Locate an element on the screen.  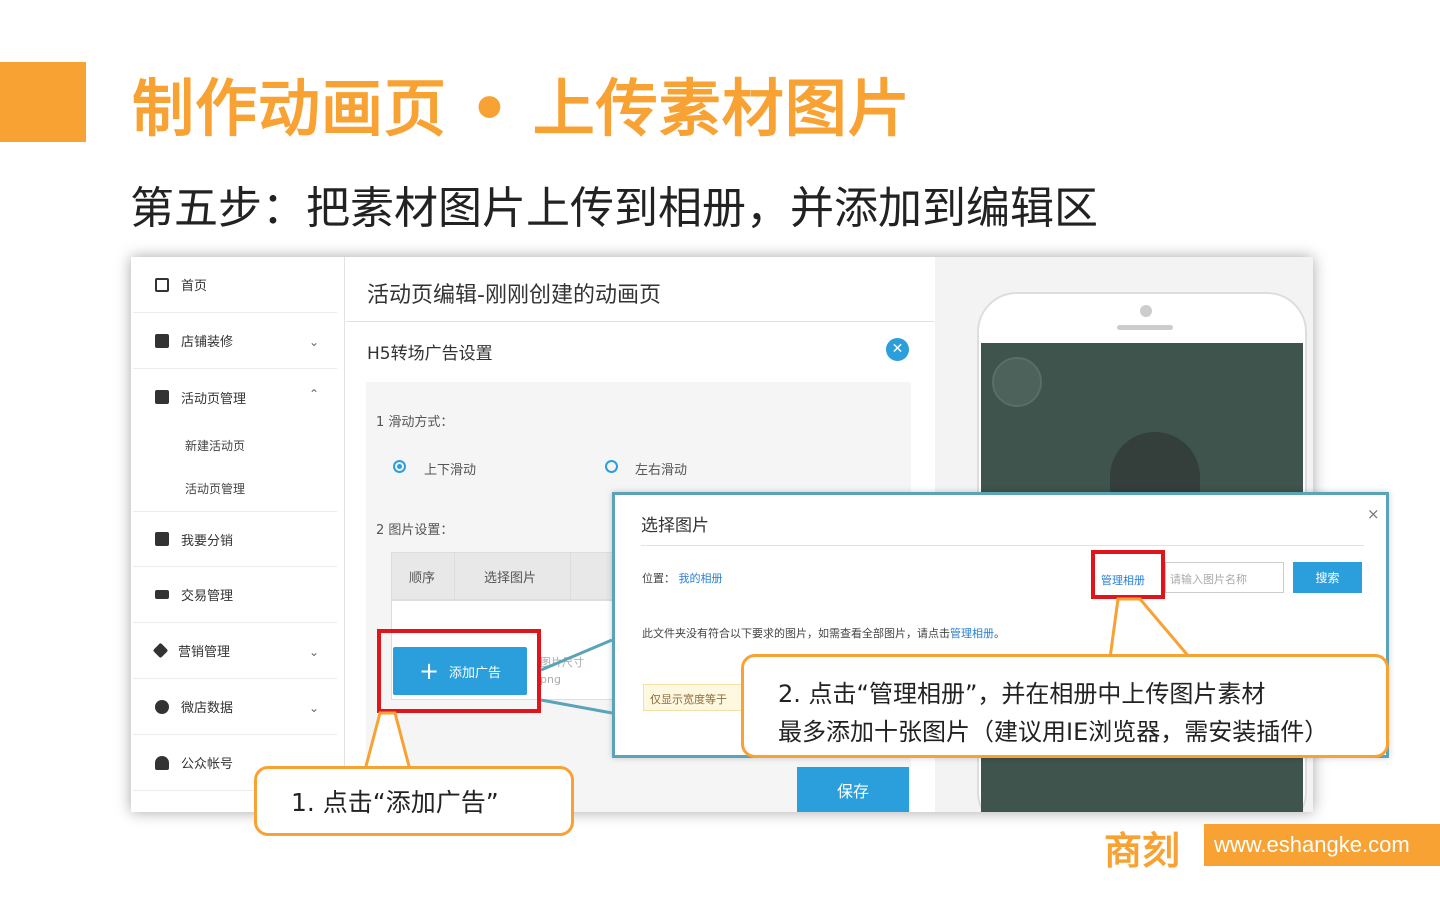
sidebar-item-label: 店铺装修 is located at coordinates (207, 342).